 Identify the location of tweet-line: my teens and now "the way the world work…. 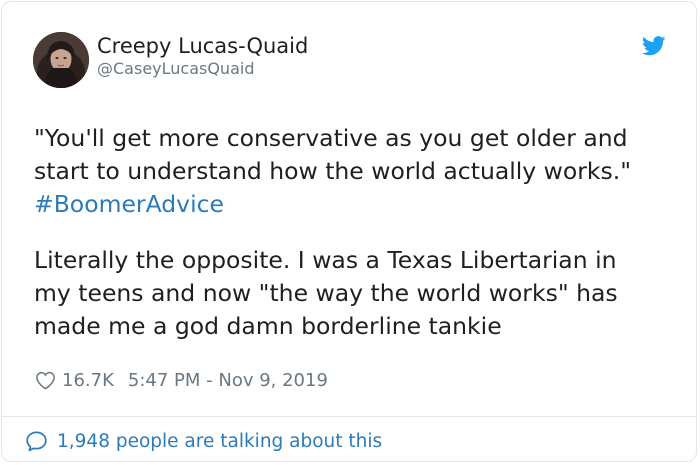
(326, 293).